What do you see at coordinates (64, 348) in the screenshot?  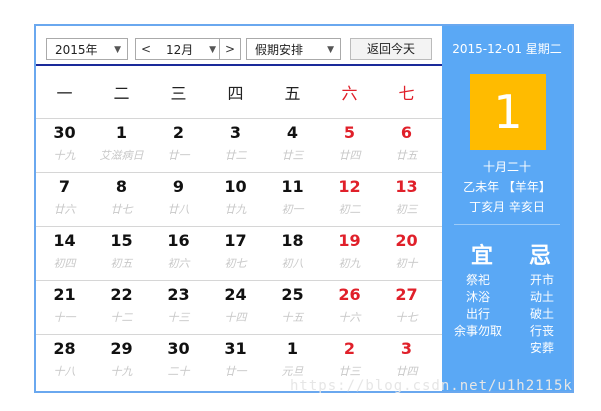 I see `day-number: 28` at bounding box center [64, 348].